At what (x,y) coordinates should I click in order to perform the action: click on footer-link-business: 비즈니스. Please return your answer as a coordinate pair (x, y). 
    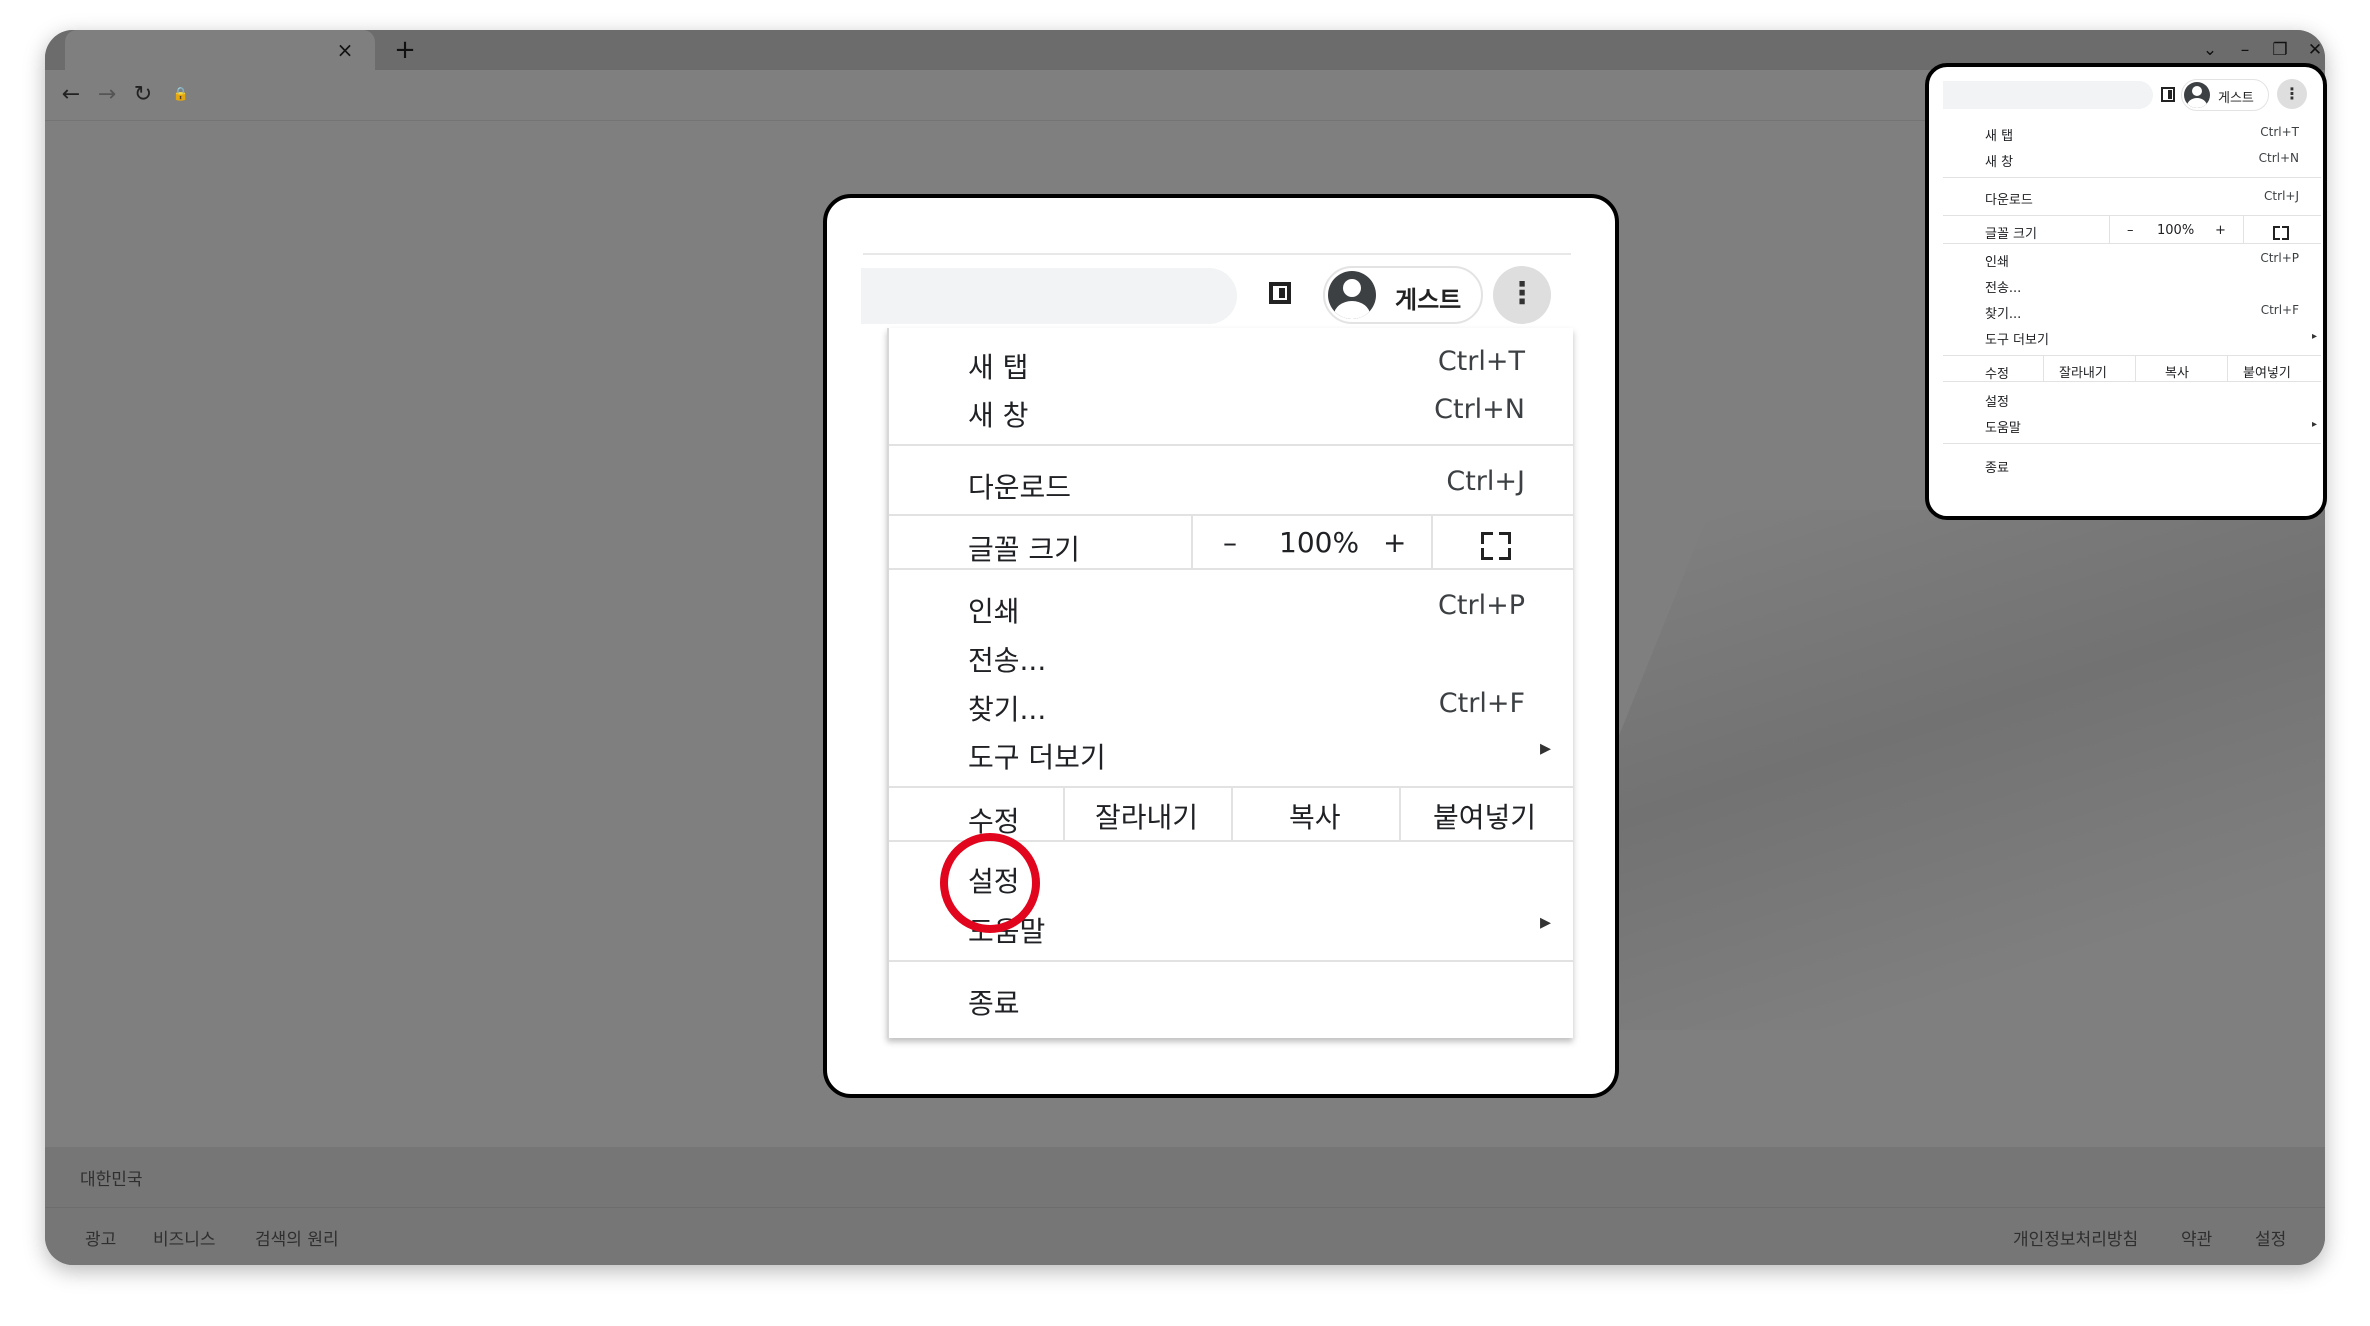
    Looking at the image, I should click on (184, 1237).